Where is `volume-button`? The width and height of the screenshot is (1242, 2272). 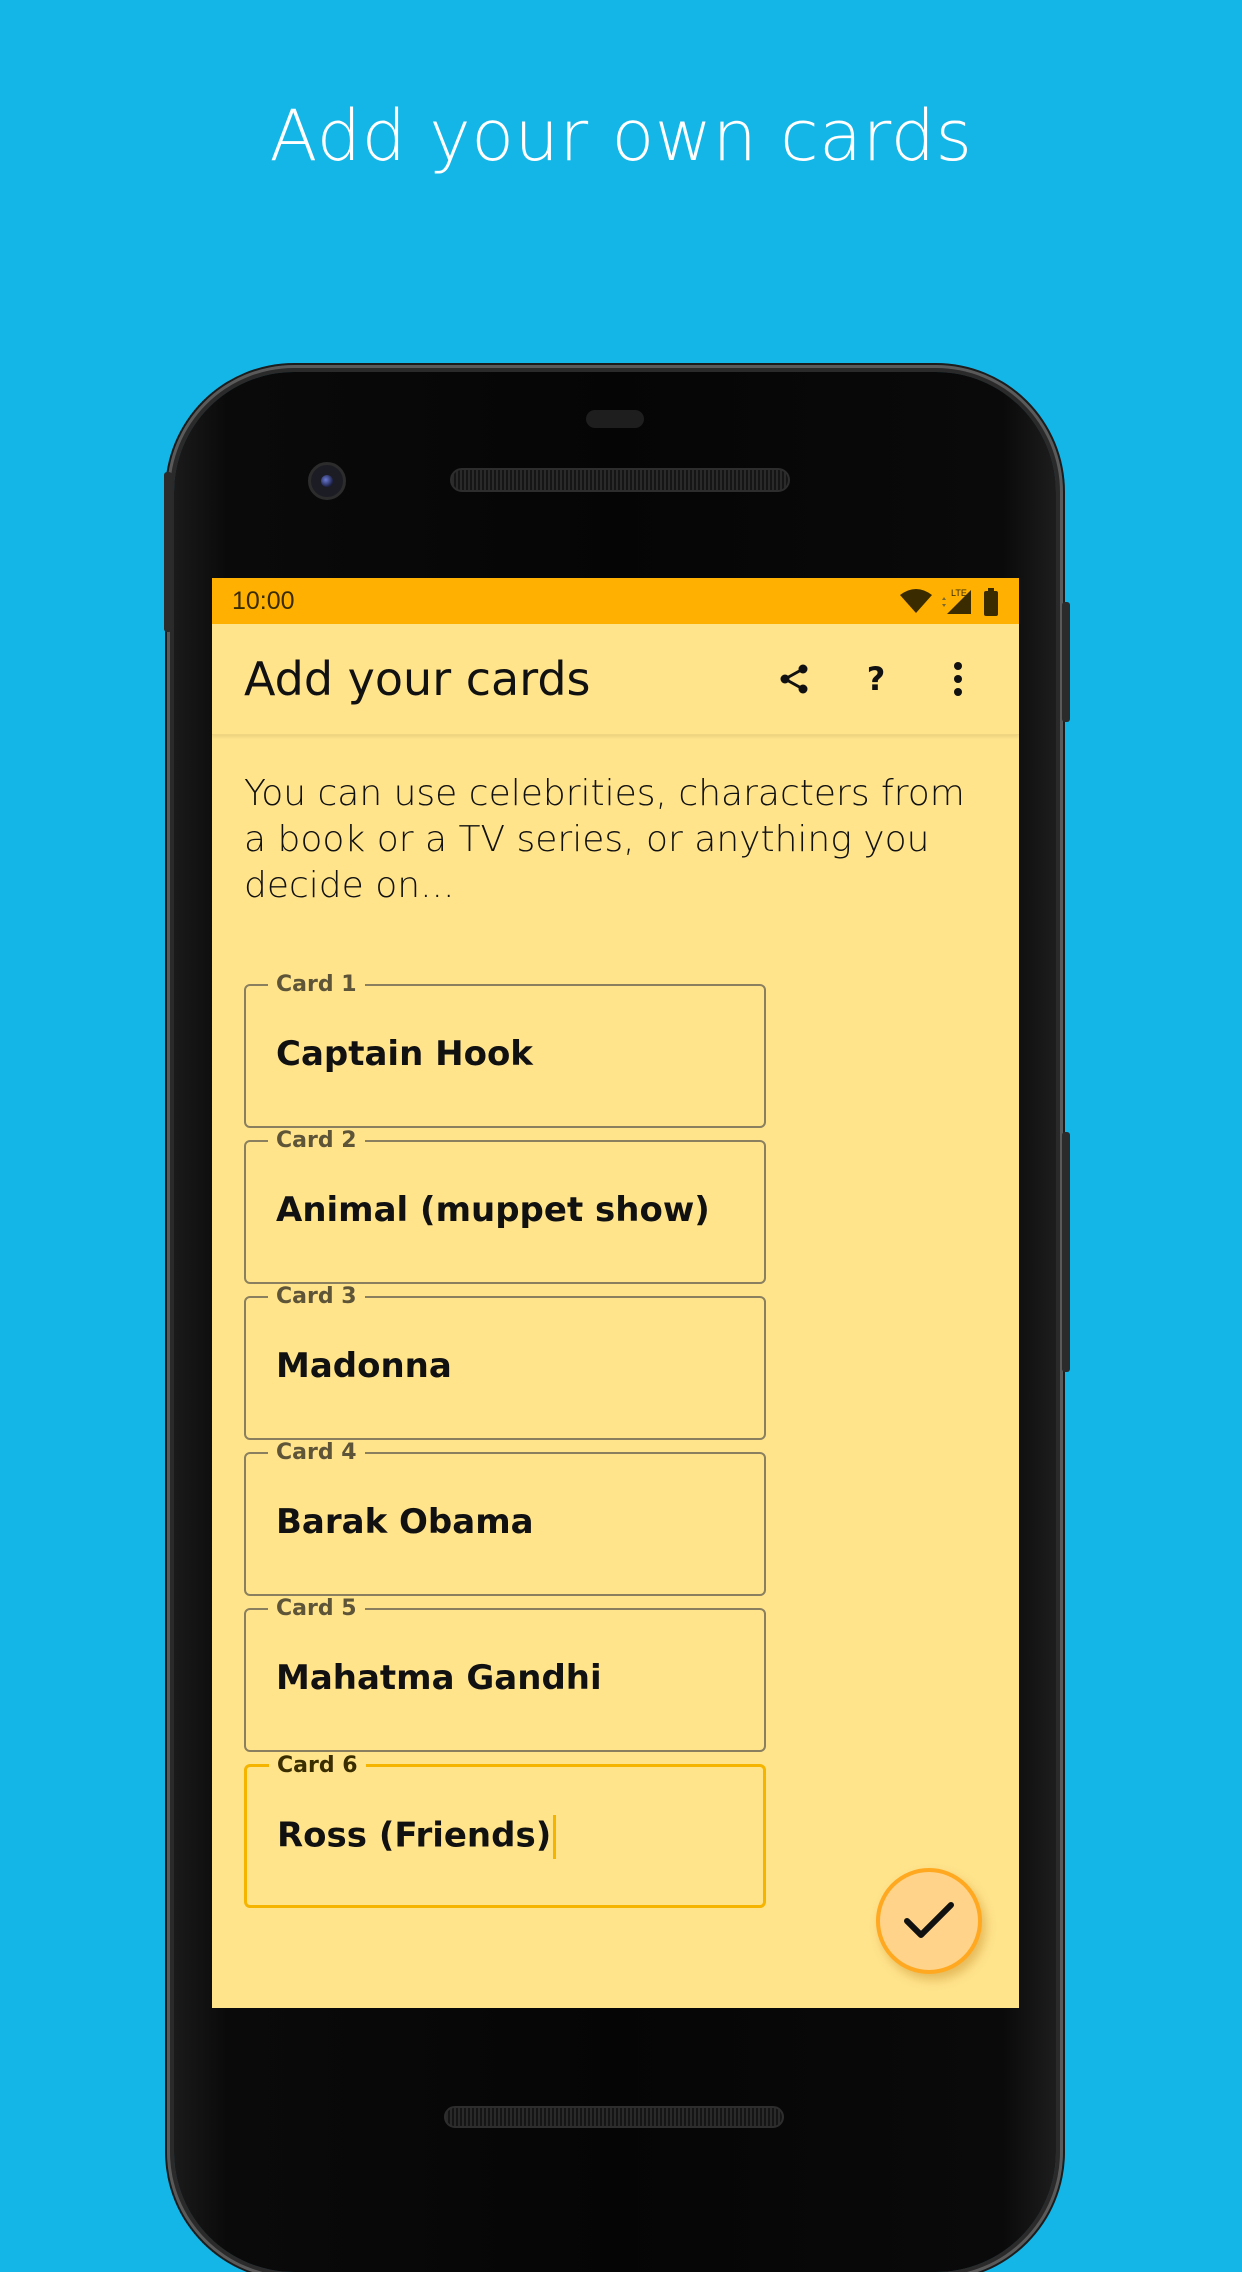
volume-button is located at coordinates (1066, 1252).